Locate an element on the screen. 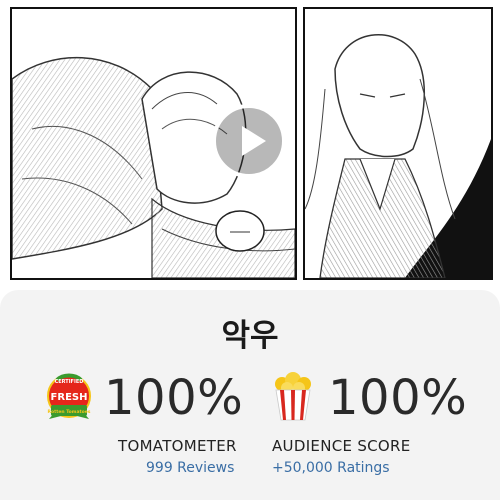 The width and height of the screenshot is (500, 500). play-button is located at coordinates (249, 141).